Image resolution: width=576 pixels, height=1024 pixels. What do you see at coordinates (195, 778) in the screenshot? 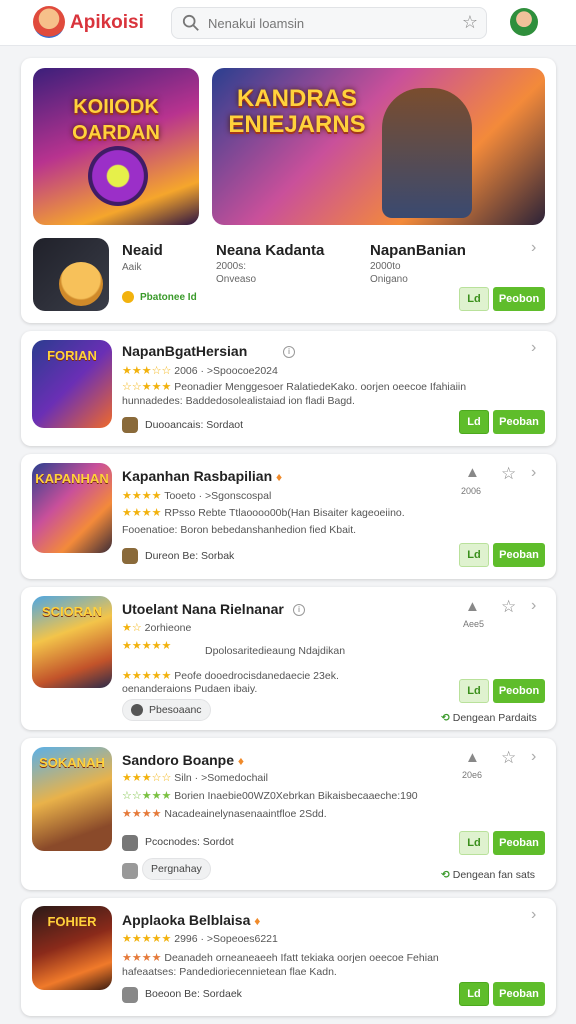
I see `app-meta: ★★★☆☆ Siln · >Somedochail` at bounding box center [195, 778].